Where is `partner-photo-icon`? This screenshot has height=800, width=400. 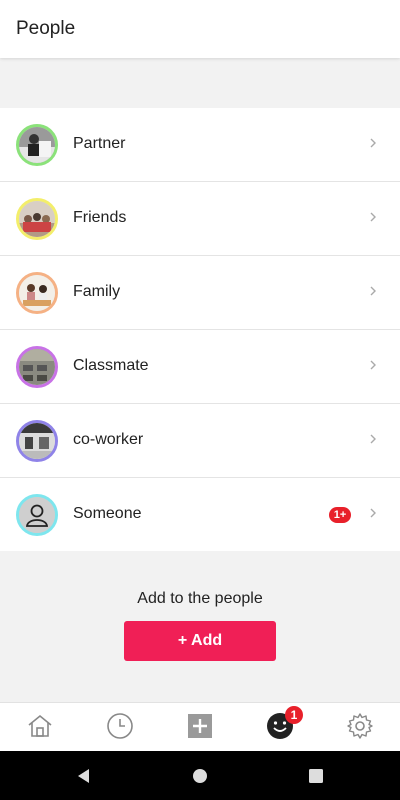
partner-photo-icon is located at coordinates (37, 145).